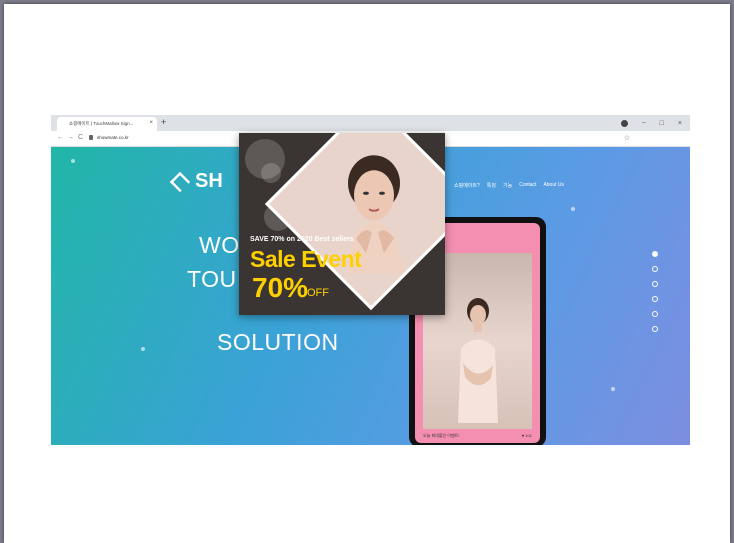 This screenshot has width=734, height=543. Describe the element at coordinates (491, 185) in the screenshot. I see `nav-item: 특징` at that location.